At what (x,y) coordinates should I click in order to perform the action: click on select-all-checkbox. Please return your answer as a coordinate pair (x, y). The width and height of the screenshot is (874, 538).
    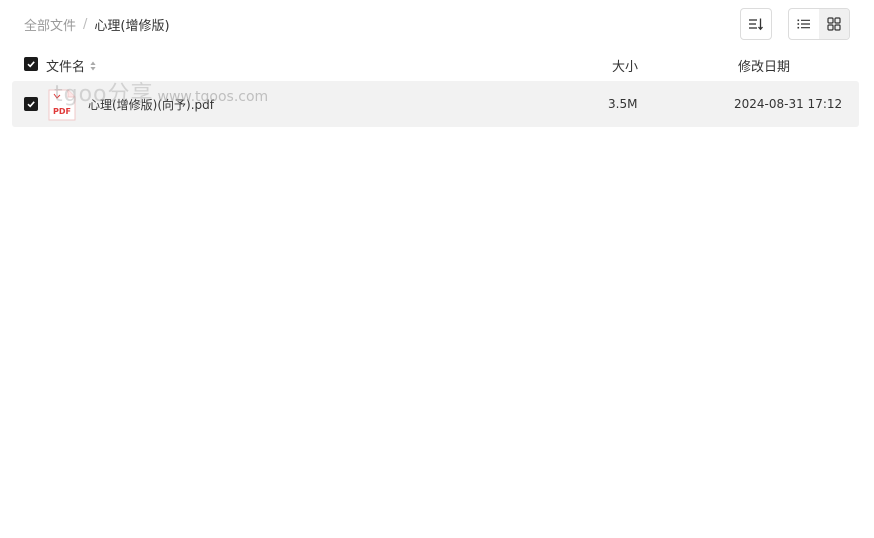
    Looking at the image, I should click on (31, 64).